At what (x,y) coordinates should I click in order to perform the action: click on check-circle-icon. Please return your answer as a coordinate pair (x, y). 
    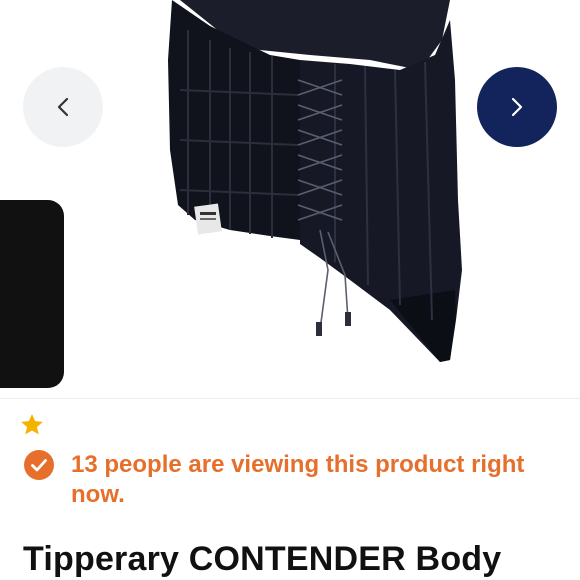
    Looking at the image, I should click on (39, 465).